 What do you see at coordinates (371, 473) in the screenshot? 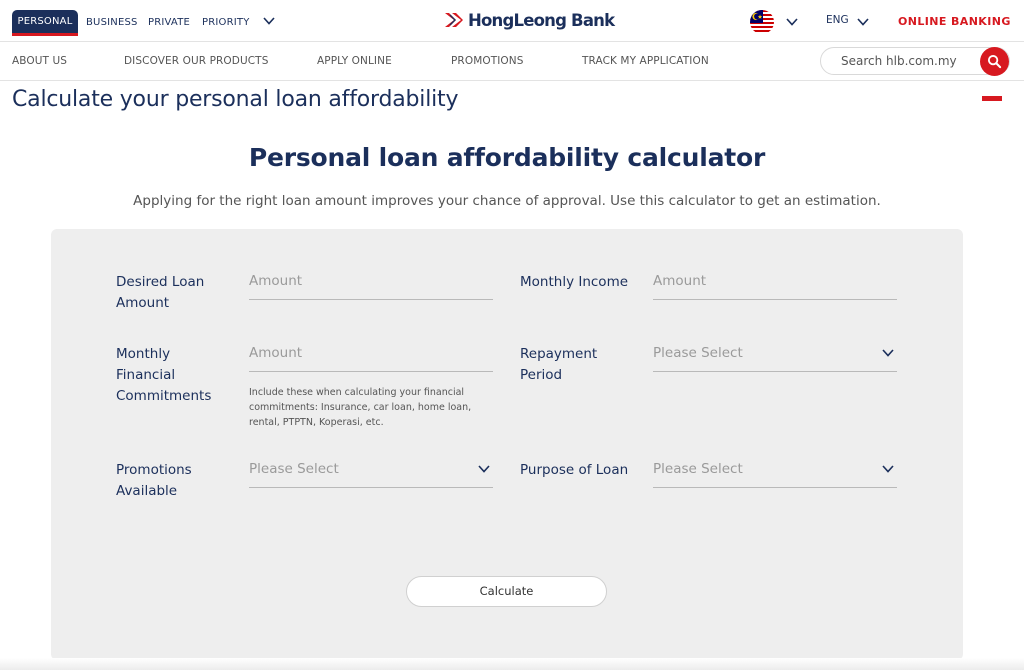
I see `promotions-select: Please Select` at bounding box center [371, 473].